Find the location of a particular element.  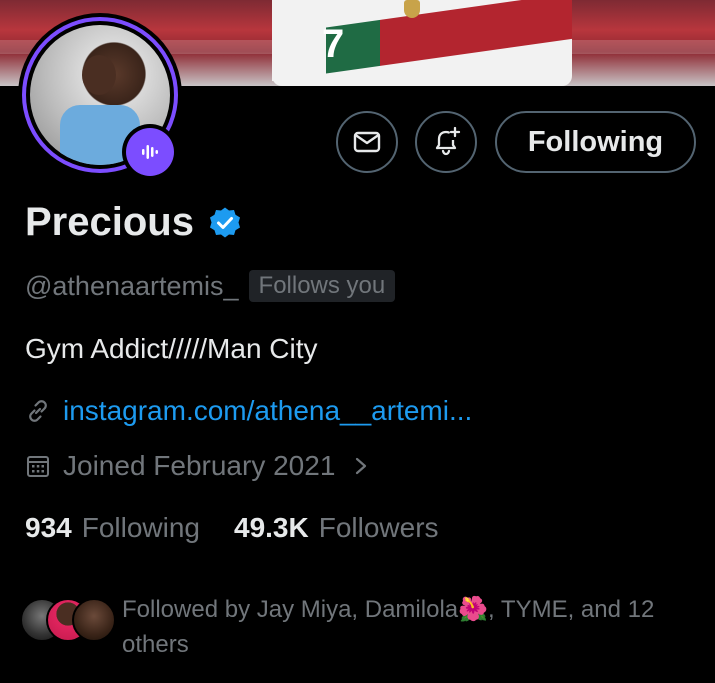

spaces-badge-inner is located at coordinates (150, 152).